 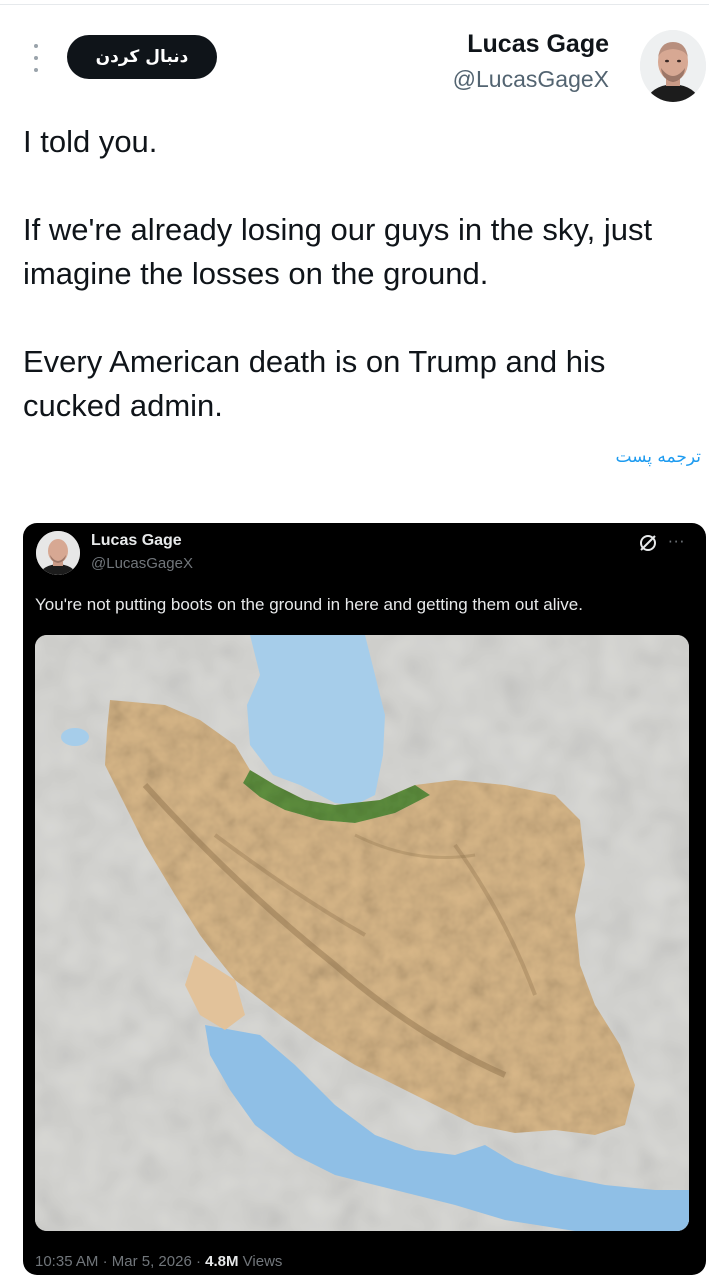 What do you see at coordinates (354, 4) in the screenshot?
I see `top-divider` at bounding box center [354, 4].